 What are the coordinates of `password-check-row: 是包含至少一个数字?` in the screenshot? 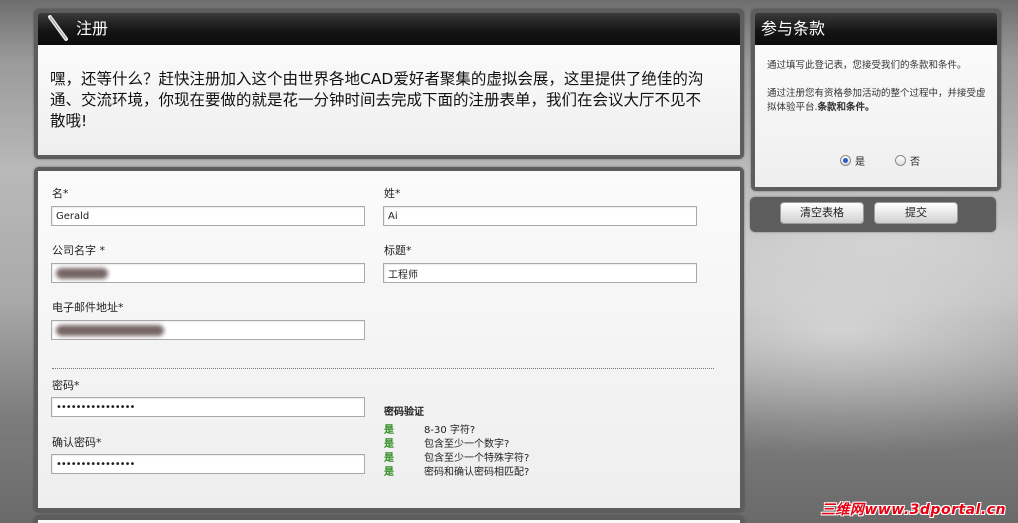 It's located at (446, 442).